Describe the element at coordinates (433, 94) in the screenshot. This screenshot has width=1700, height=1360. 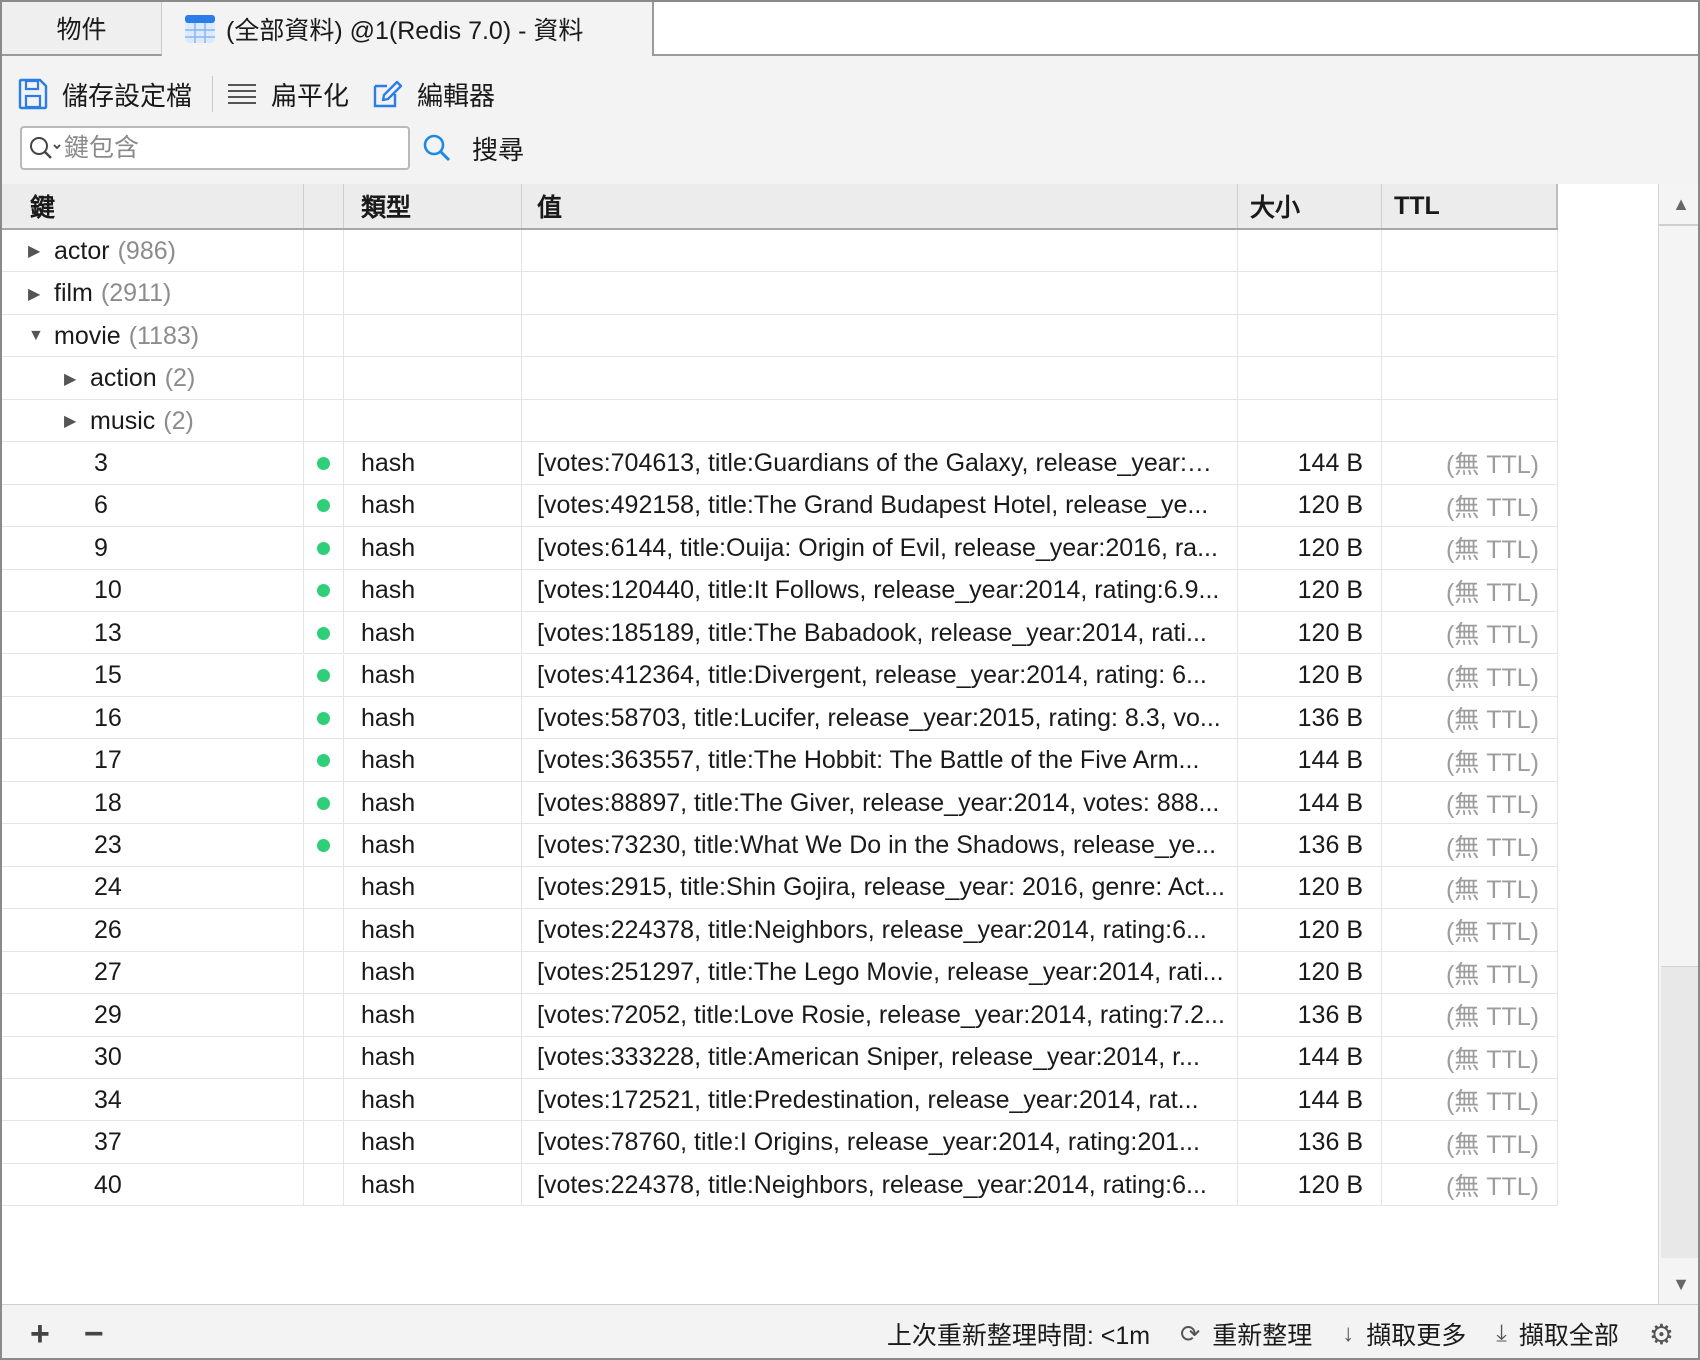
I see `editor-button: 編輯器` at that location.